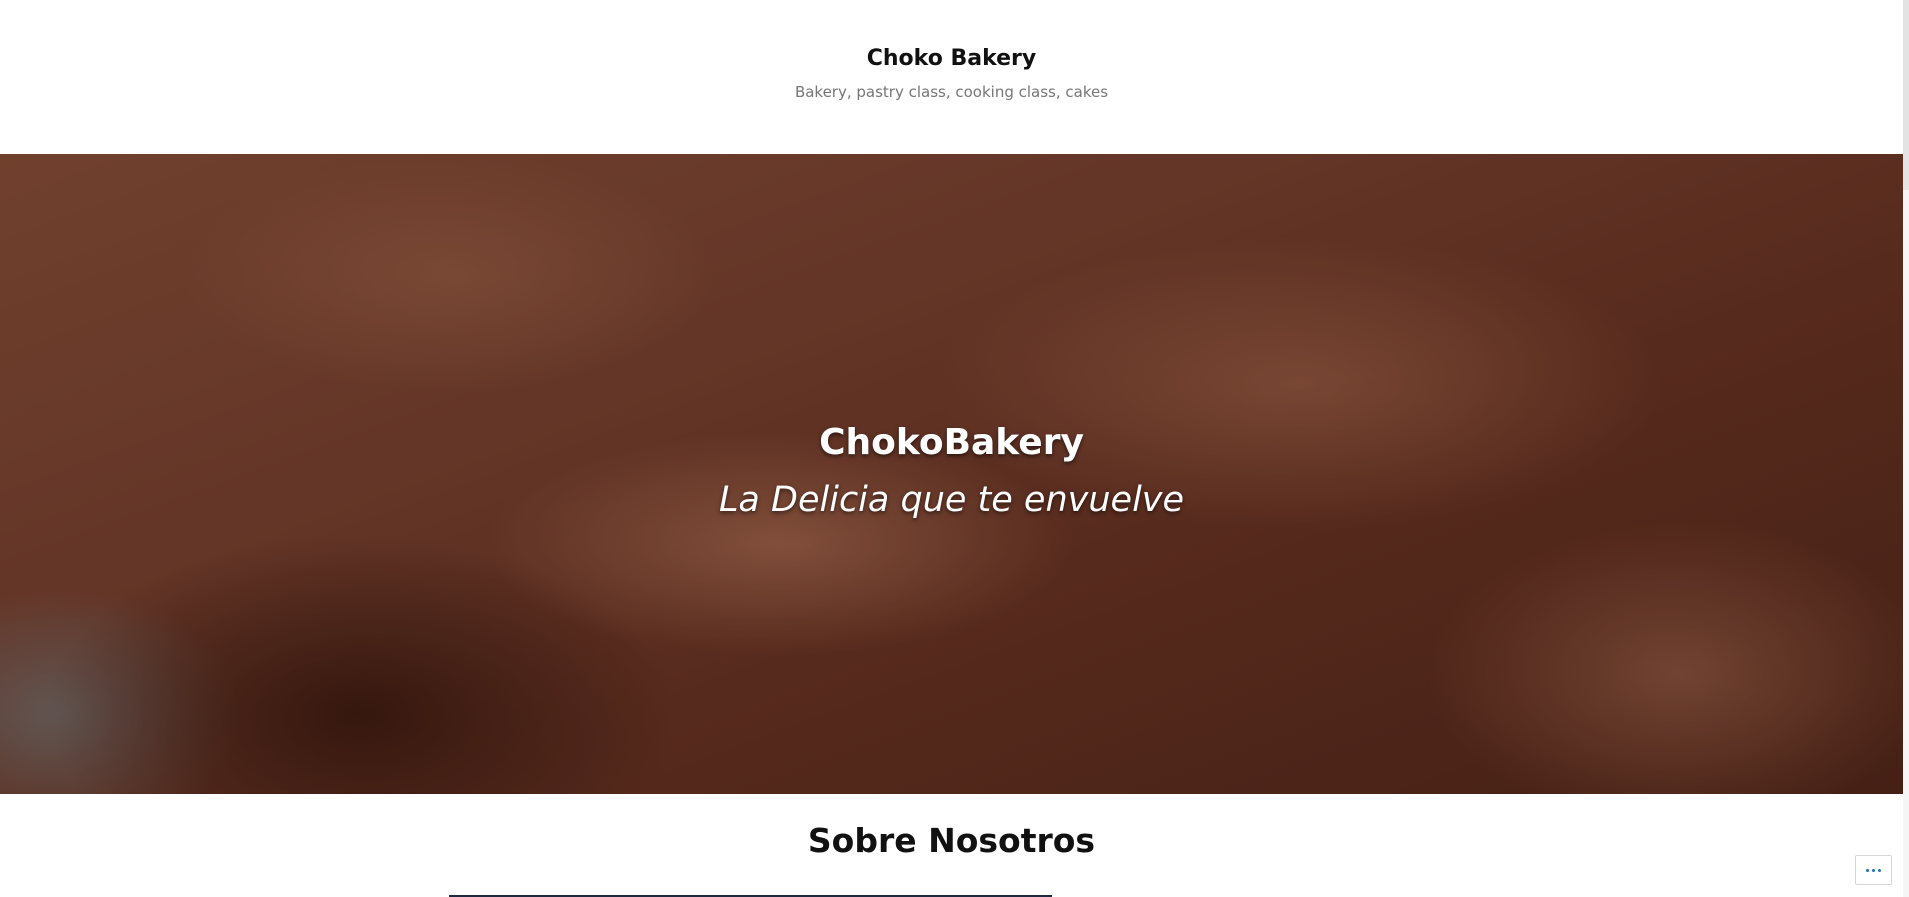 The image size is (1909, 897). Describe the element at coordinates (1906, 95) in the screenshot. I see `scrollbar-thumb` at that location.